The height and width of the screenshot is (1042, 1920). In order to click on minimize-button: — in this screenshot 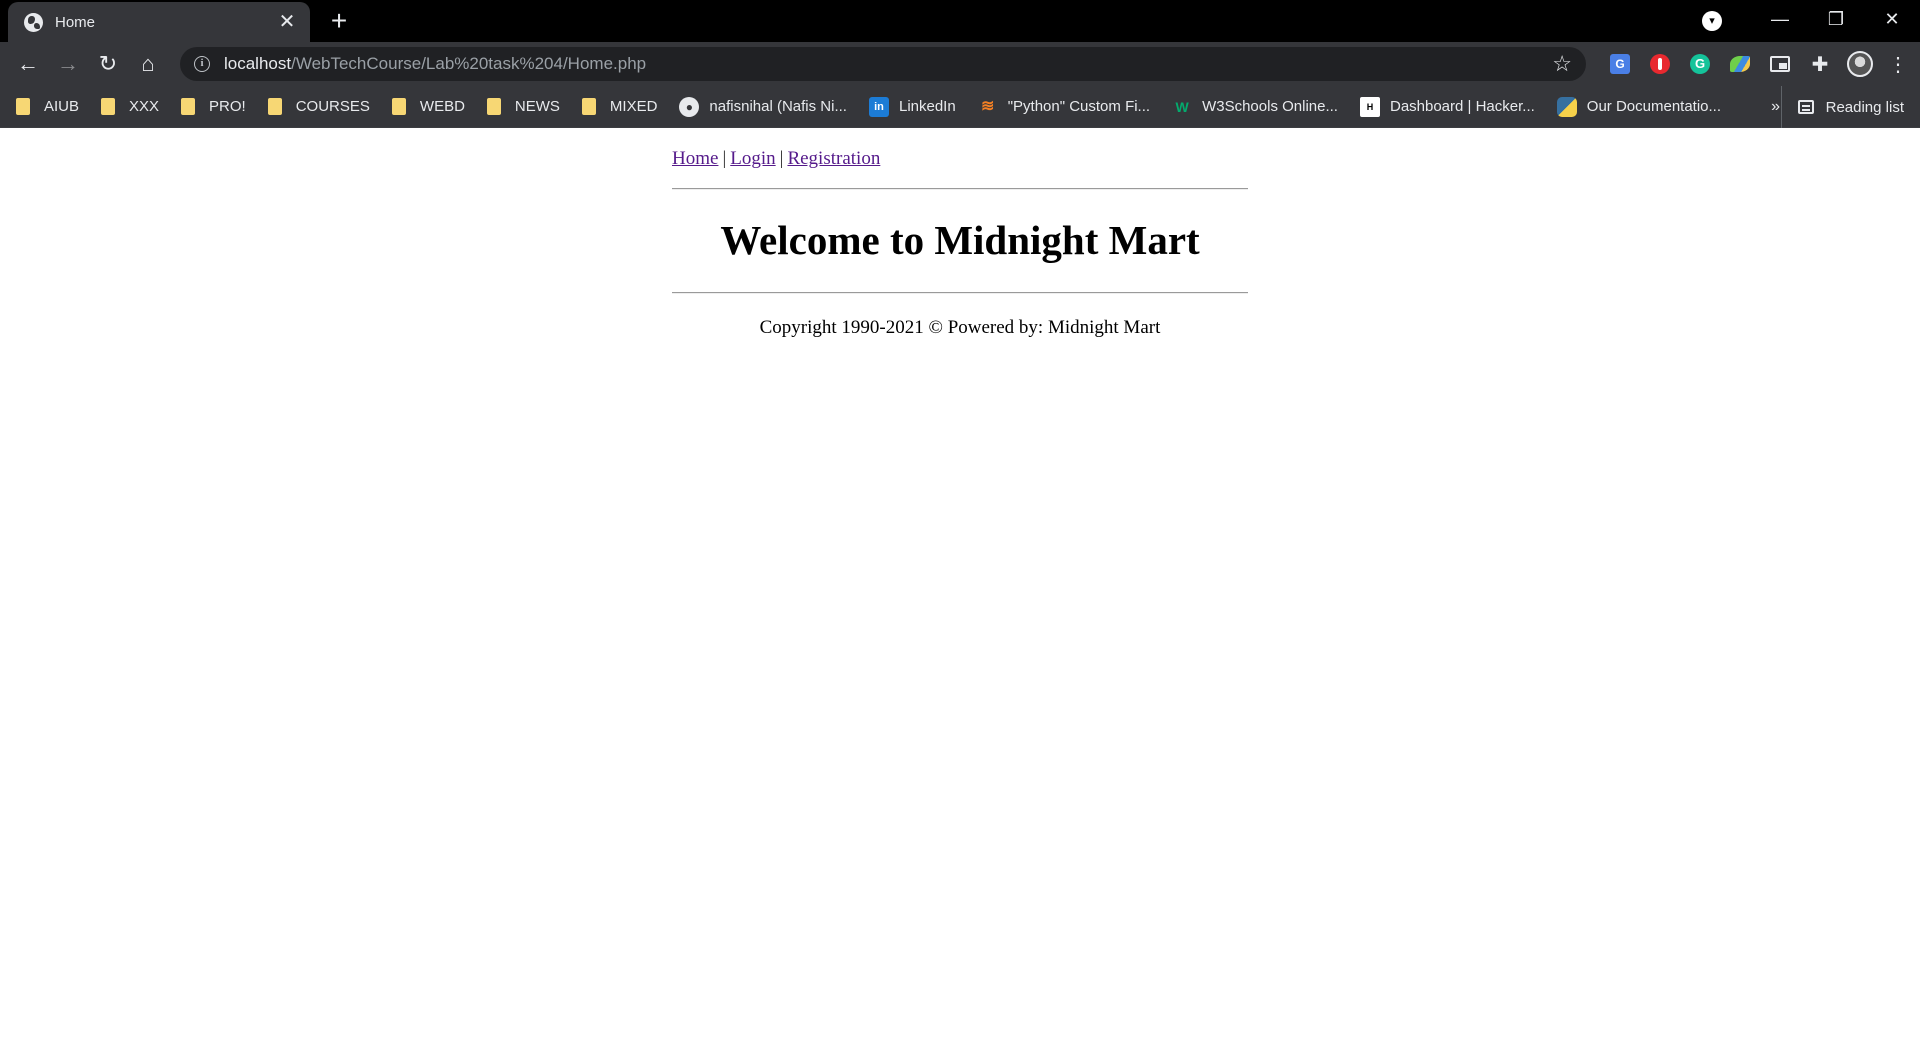, I will do `click(1780, 21)`.